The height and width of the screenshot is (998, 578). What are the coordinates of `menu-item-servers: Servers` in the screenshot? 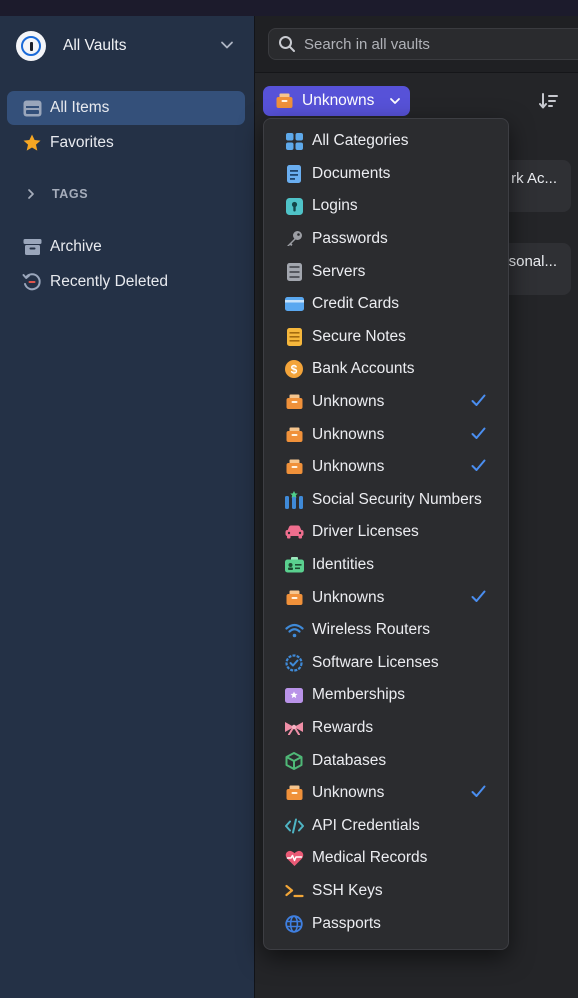 It's located at (386, 272).